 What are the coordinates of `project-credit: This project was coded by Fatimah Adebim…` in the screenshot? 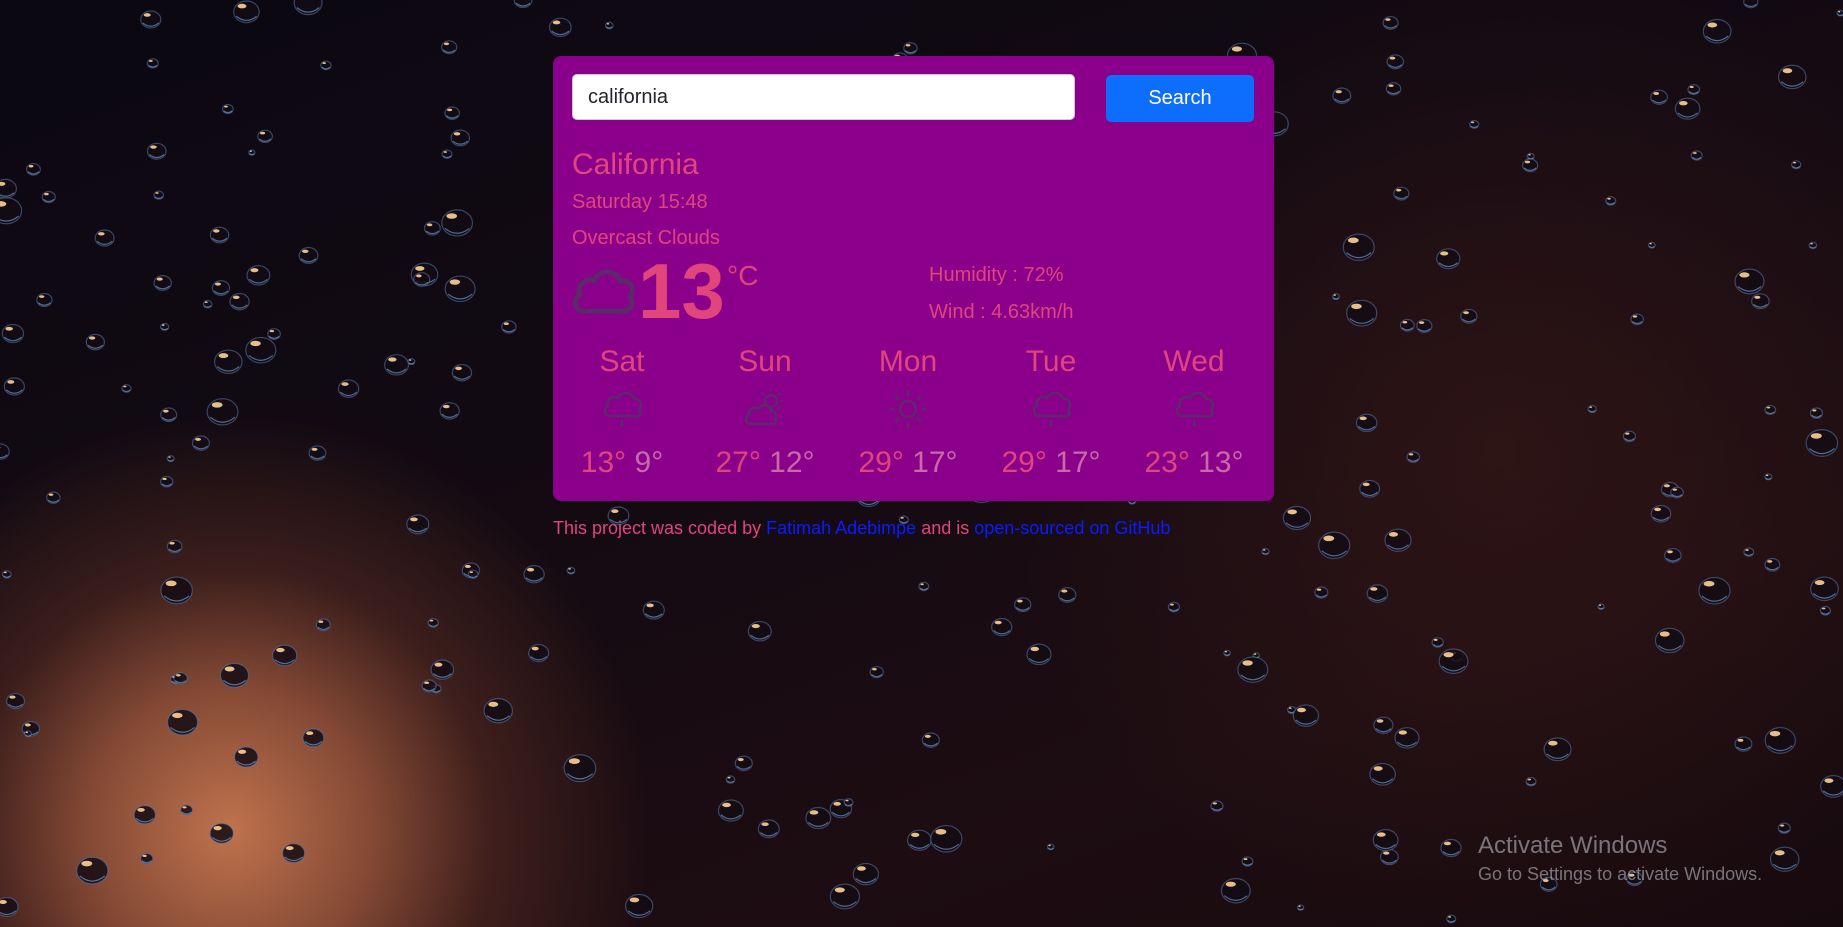 It's located at (861, 528).